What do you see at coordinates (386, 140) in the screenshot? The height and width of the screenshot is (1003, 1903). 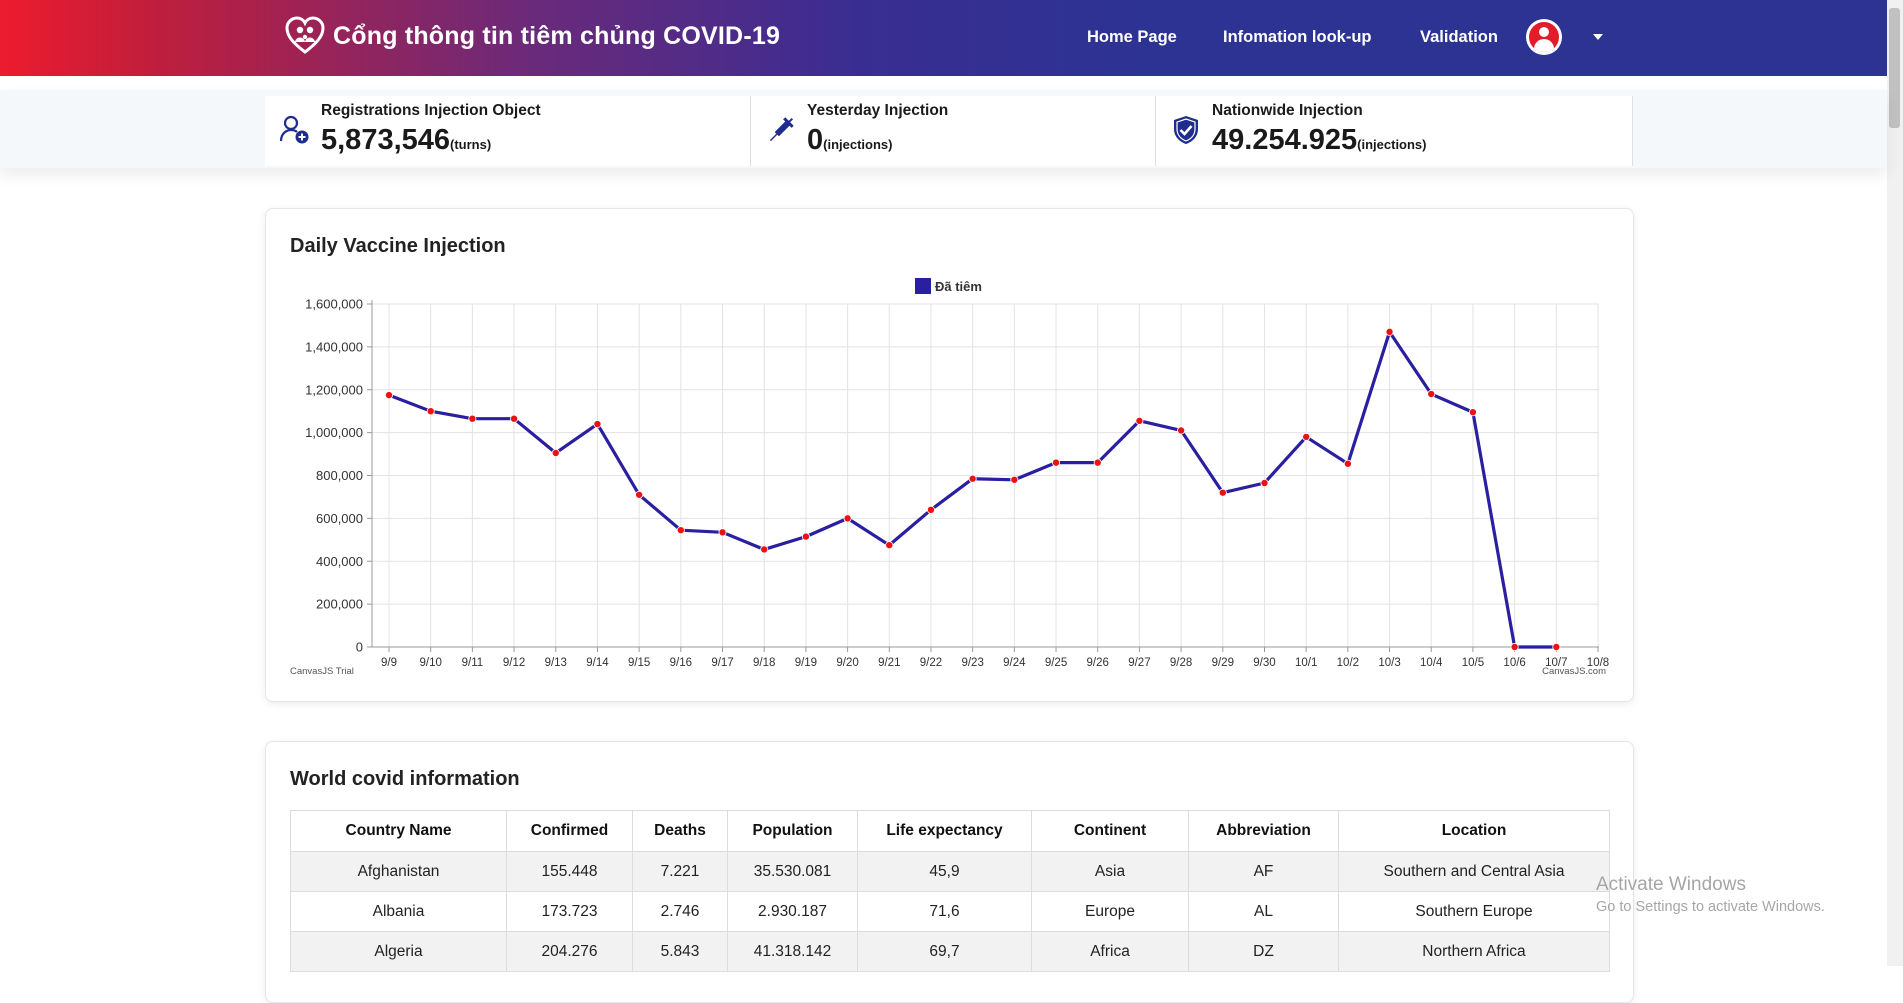 I see `stat-number: 5,873,546` at bounding box center [386, 140].